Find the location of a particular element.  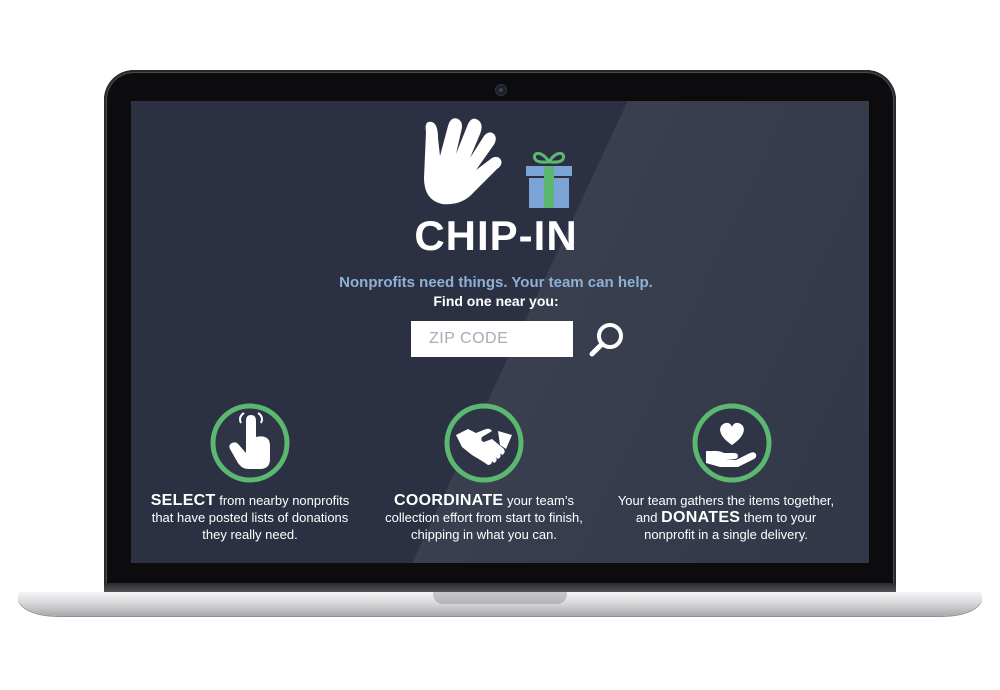

pointing-hand-icon is located at coordinates (250, 443).